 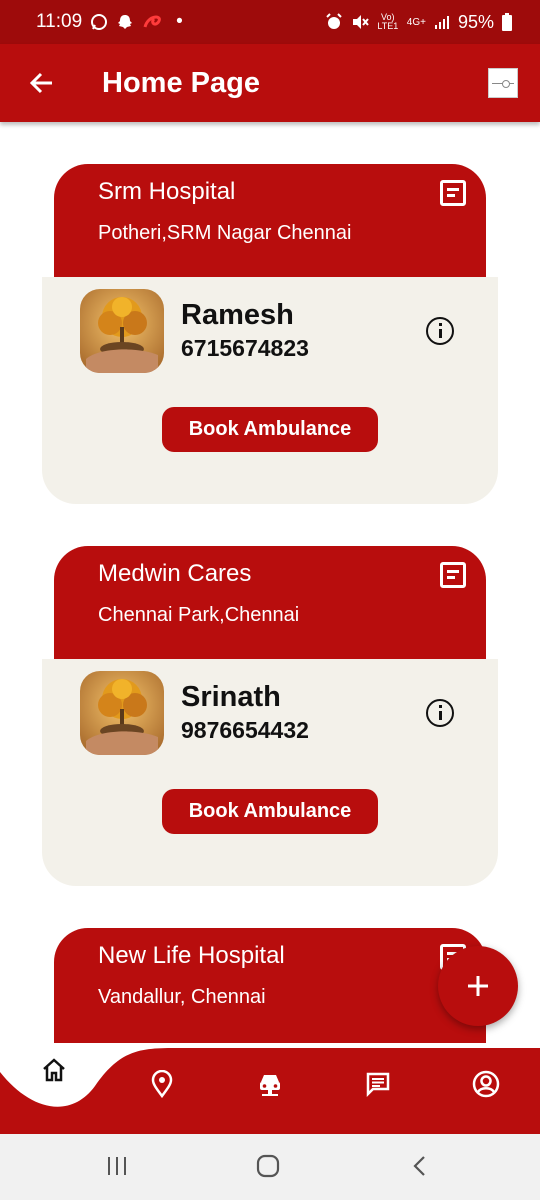 What do you see at coordinates (225, 233) in the screenshot?
I see `hospital-address: Potheri,SRM Nagar Chennai` at bounding box center [225, 233].